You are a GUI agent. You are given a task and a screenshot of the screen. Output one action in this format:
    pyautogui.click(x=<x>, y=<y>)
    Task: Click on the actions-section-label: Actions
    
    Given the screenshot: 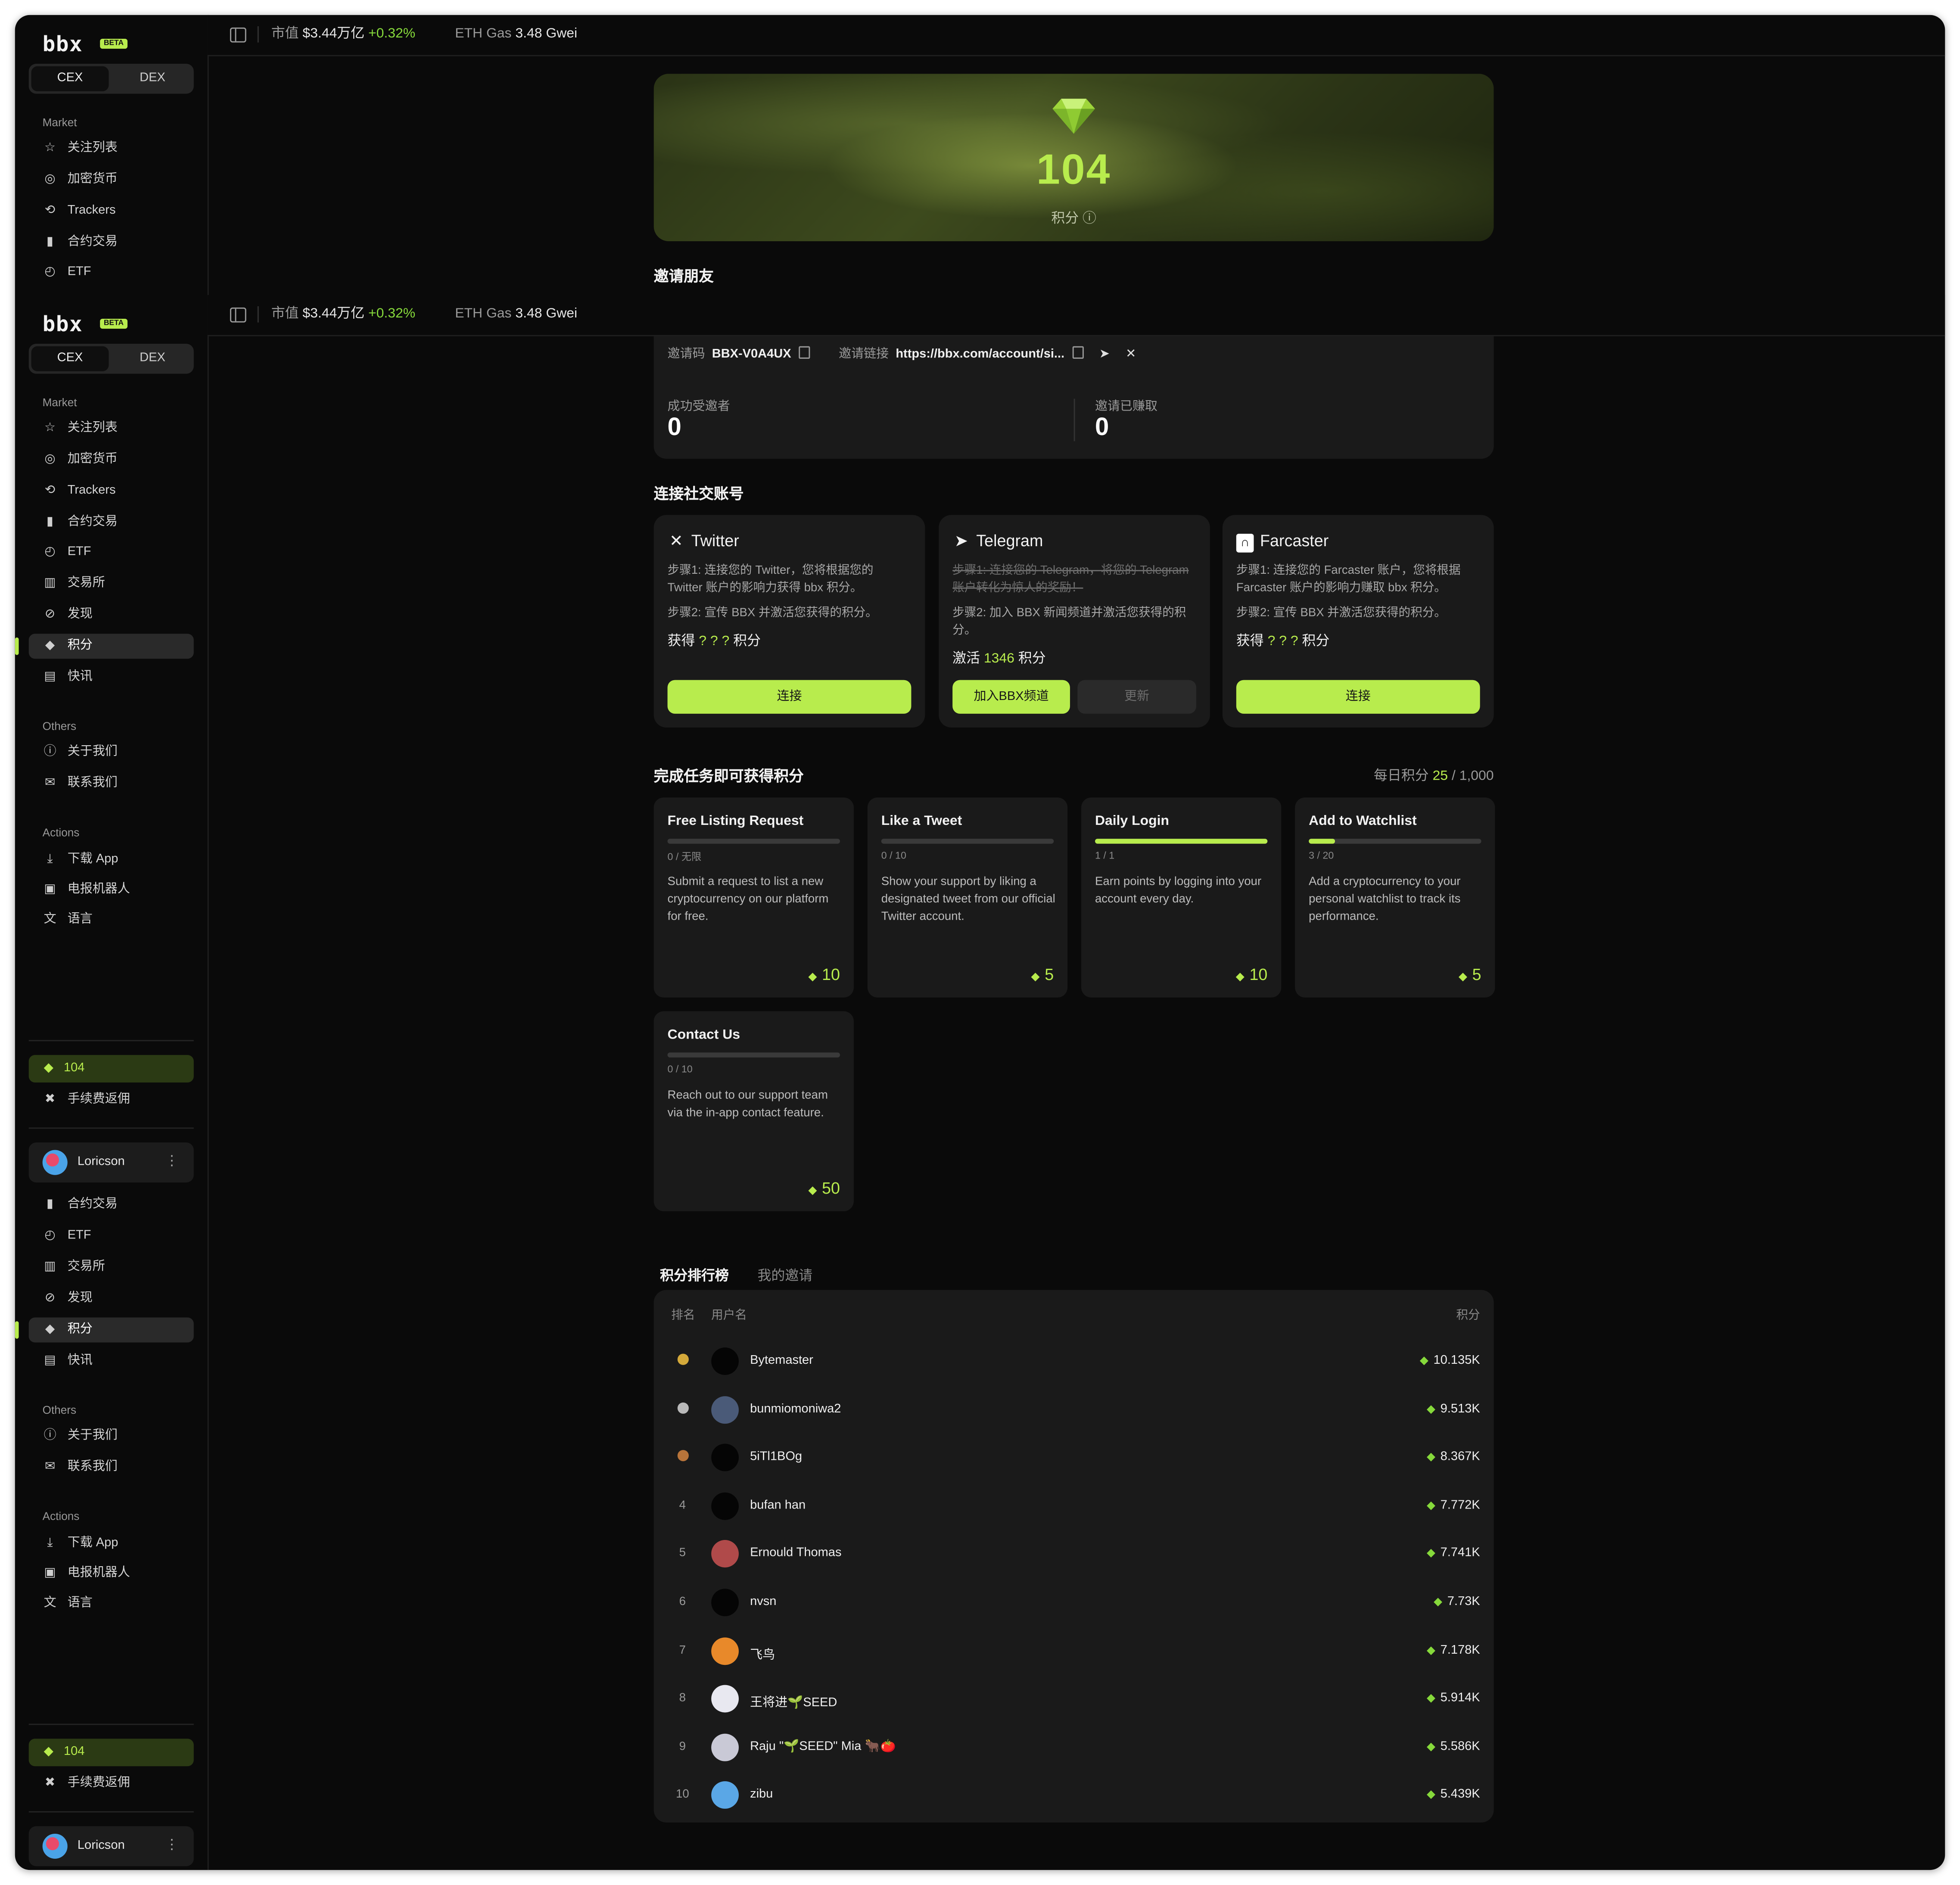 What is the action you would take?
    pyautogui.click(x=61, y=1516)
    